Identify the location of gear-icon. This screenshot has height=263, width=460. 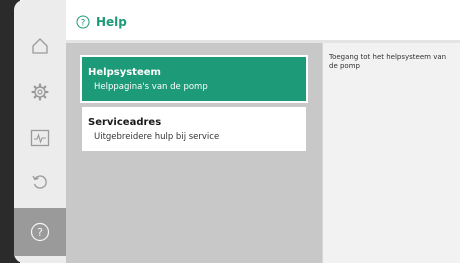
(40, 92).